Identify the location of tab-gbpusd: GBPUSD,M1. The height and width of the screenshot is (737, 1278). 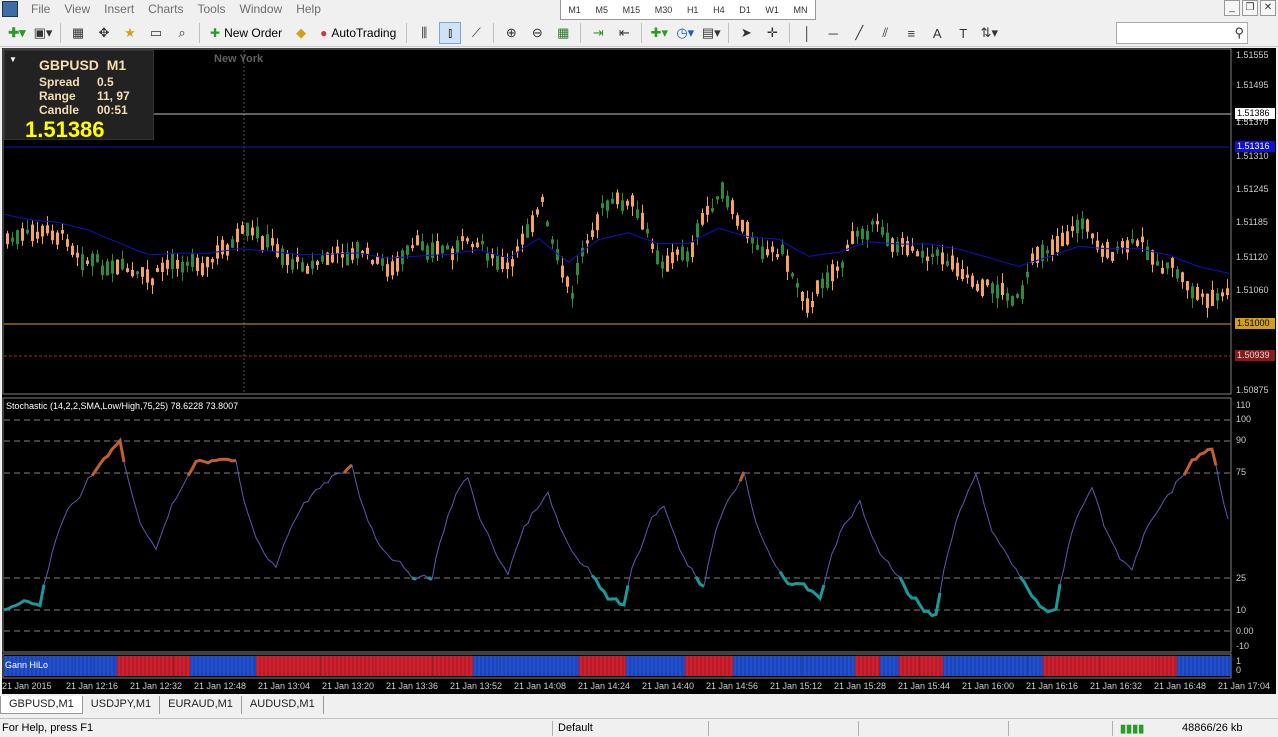
(41, 705).